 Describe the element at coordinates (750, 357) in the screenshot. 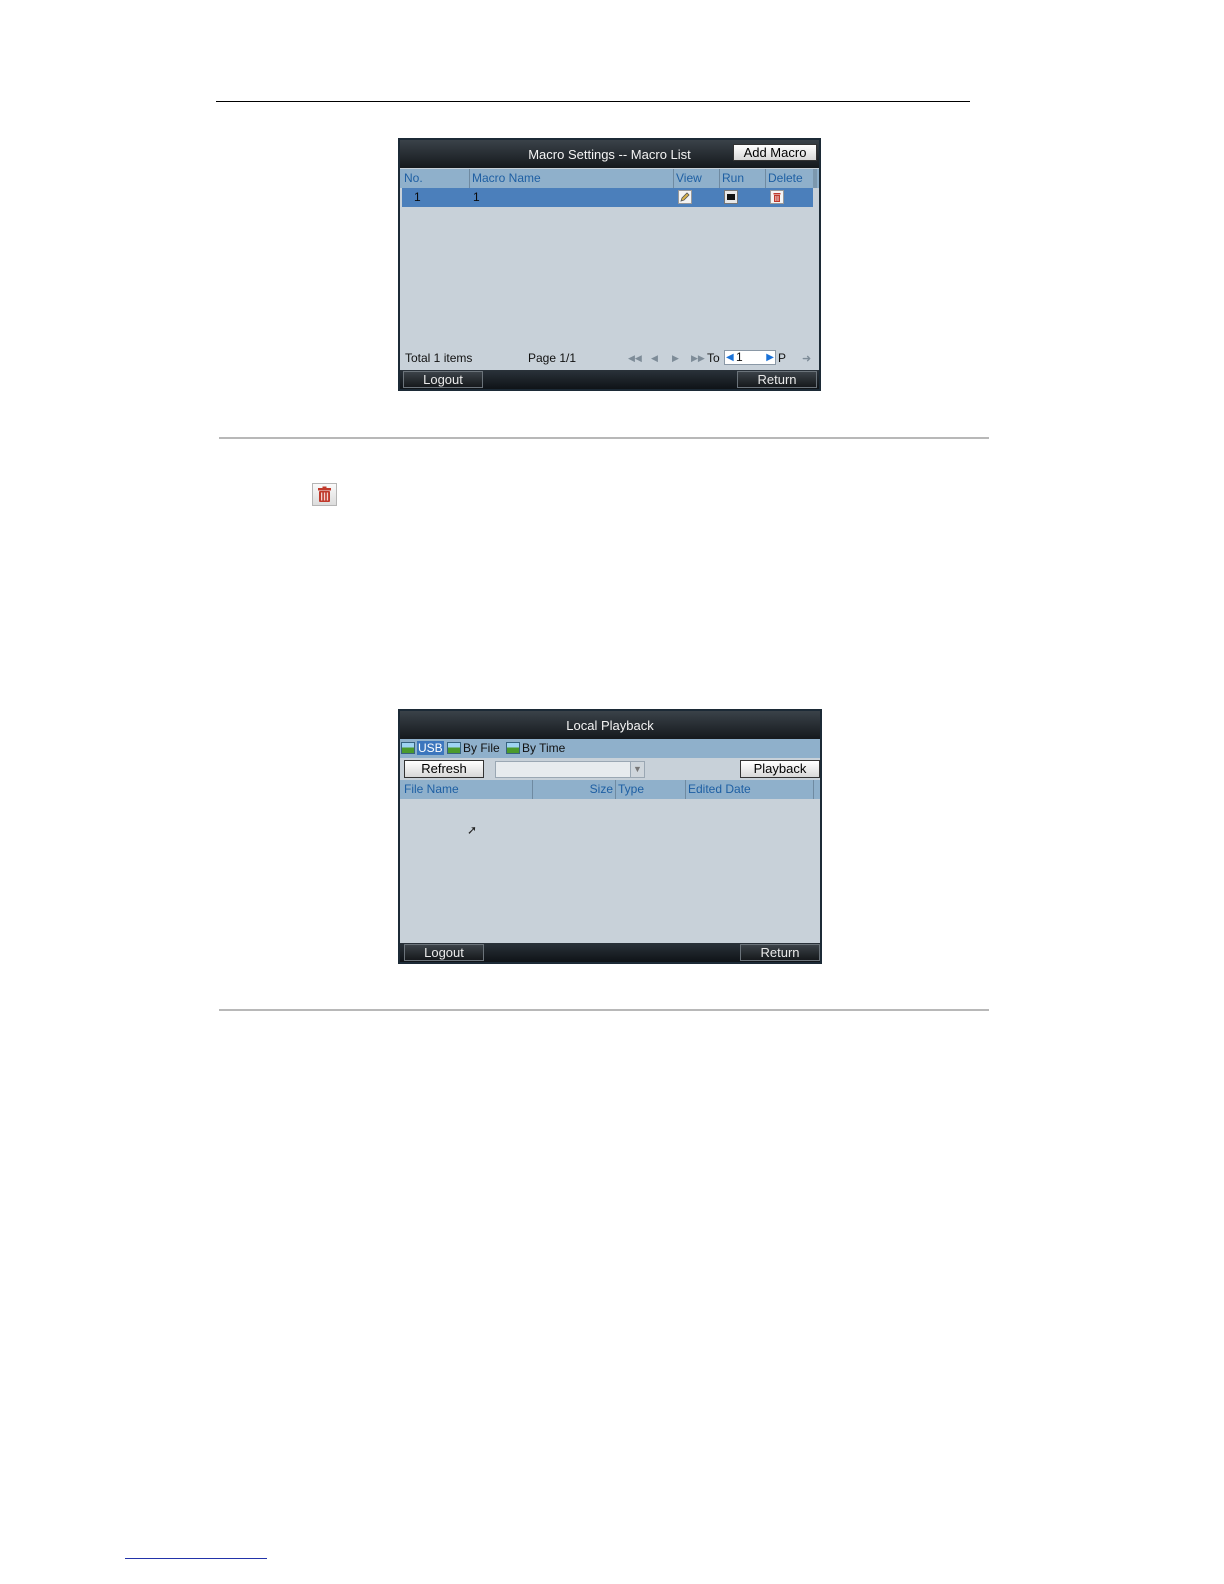

I see `page-number-input: ◀ 1 ▶` at that location.